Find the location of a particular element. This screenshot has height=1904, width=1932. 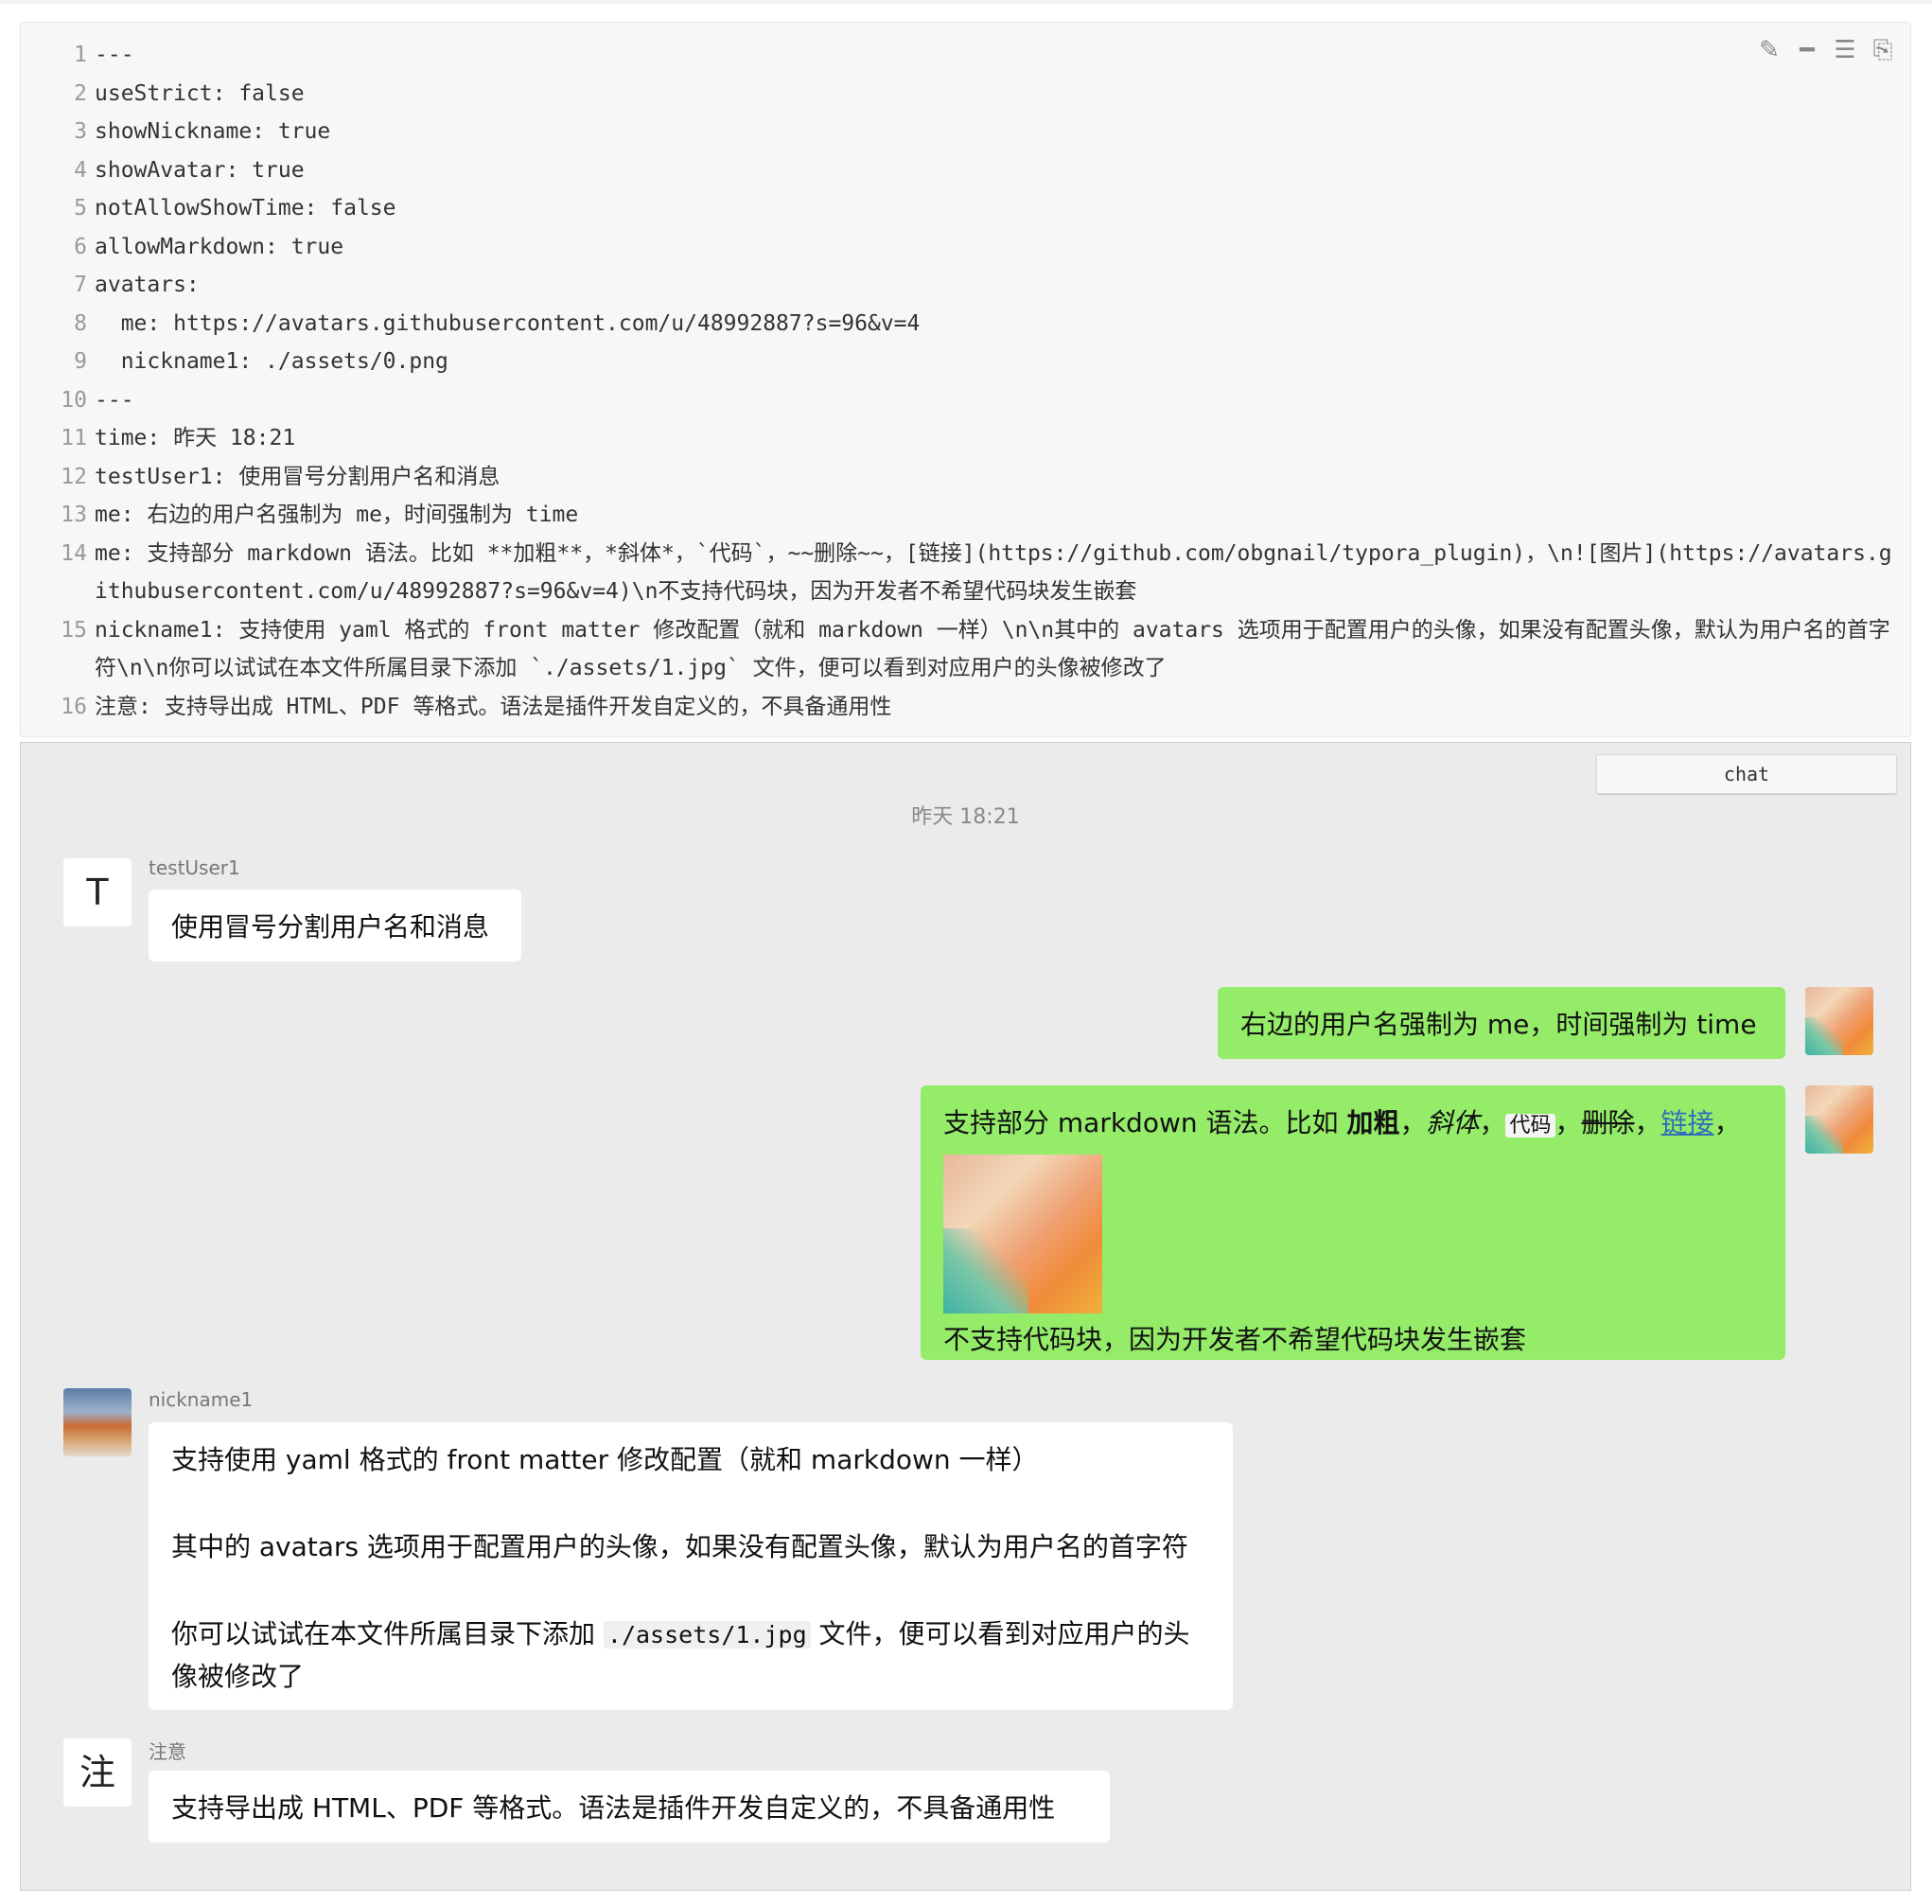

code-line: showNickname: true is located at coordinates (213, 131).